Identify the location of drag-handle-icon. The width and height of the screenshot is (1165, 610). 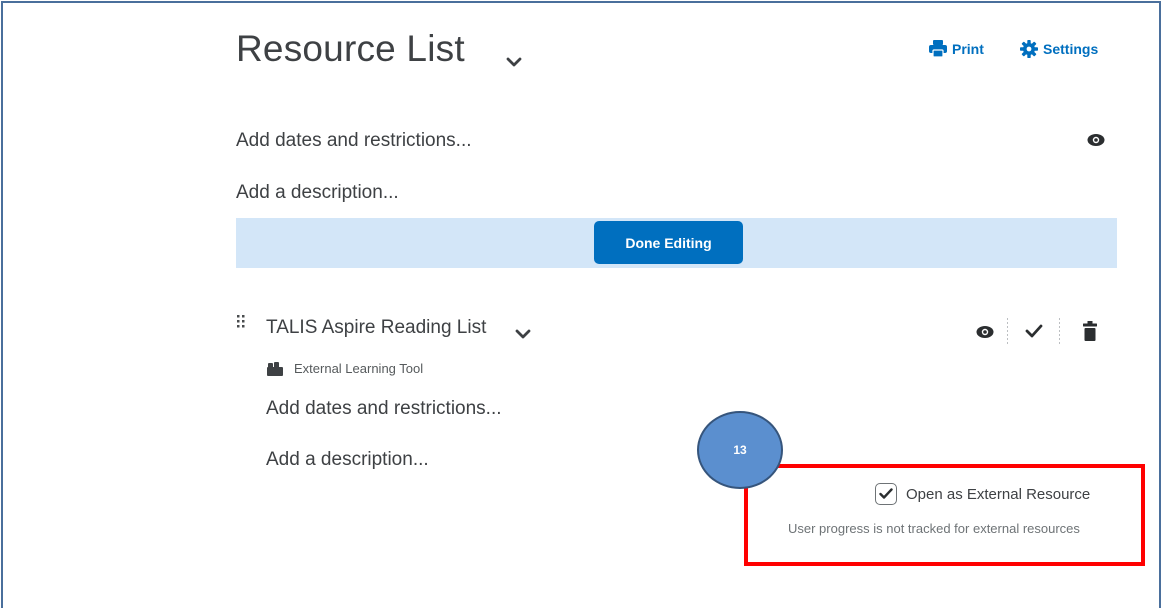
(241, 323).